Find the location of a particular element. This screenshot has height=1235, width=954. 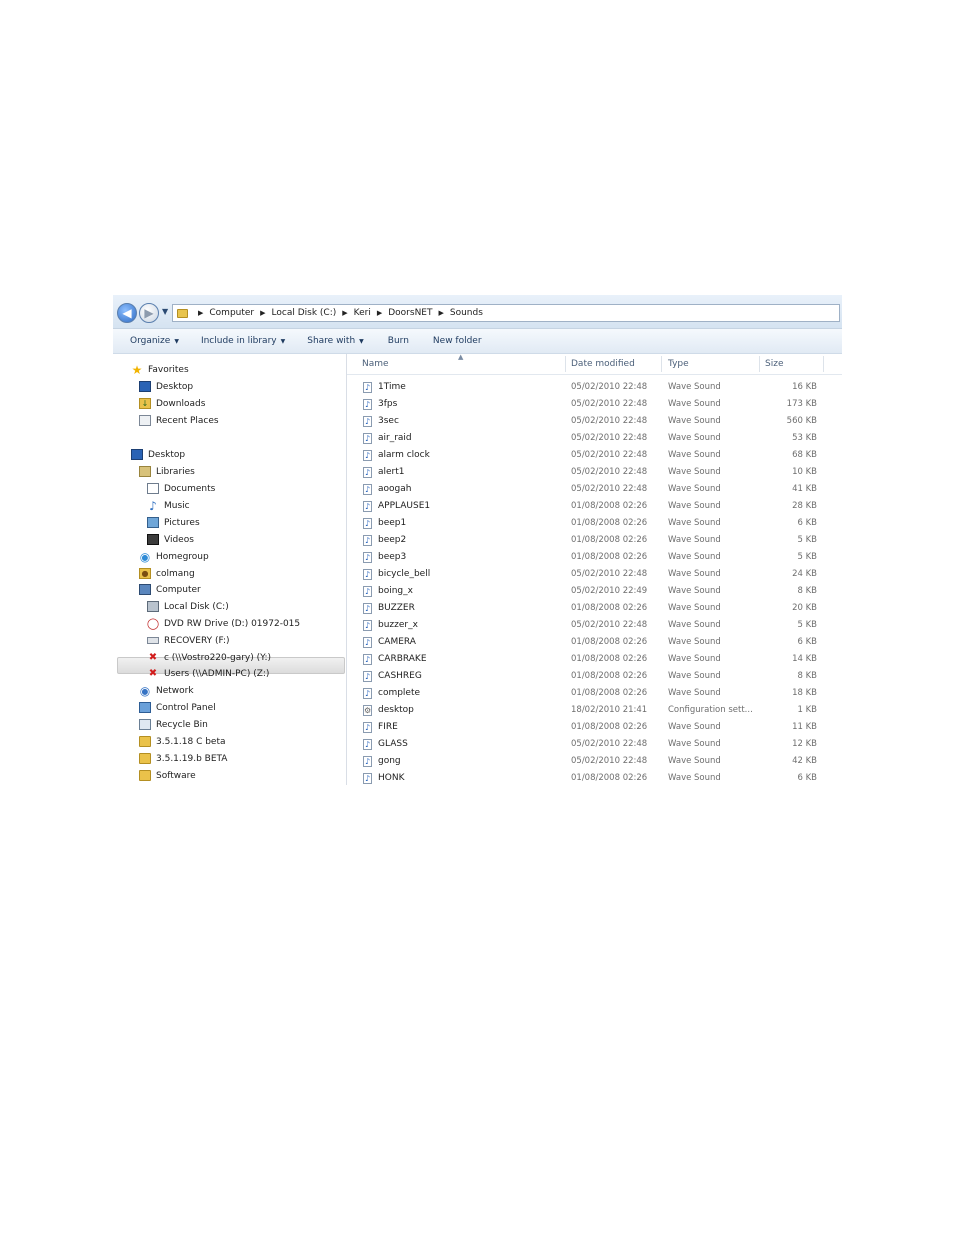

file-row: ♪ beep1 01/08/2008 02:26 Wave Sound 6 KB is located at coordinates (594, 523).